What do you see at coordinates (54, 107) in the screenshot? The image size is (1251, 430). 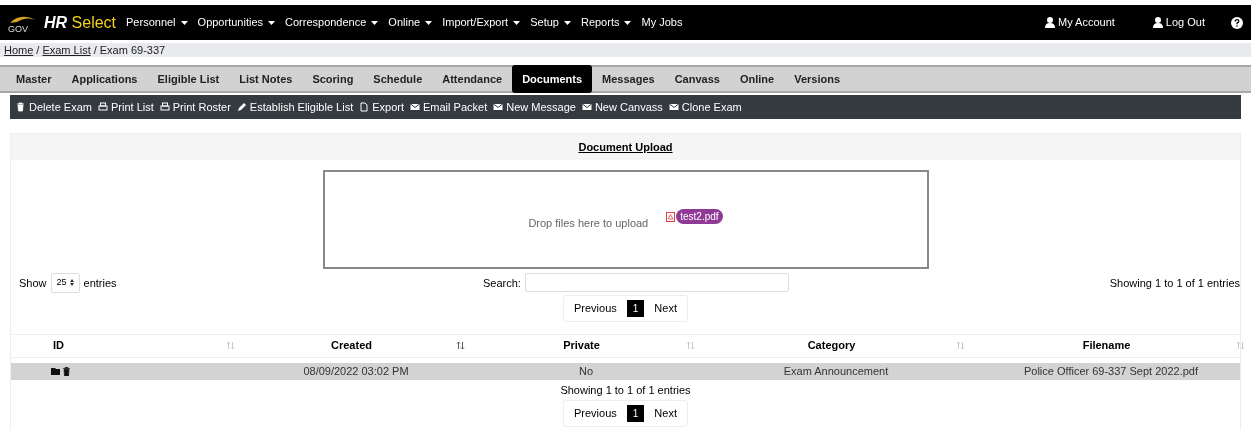 I see `toolbar-button: Delete Exam` at bounding box center [54, 107].